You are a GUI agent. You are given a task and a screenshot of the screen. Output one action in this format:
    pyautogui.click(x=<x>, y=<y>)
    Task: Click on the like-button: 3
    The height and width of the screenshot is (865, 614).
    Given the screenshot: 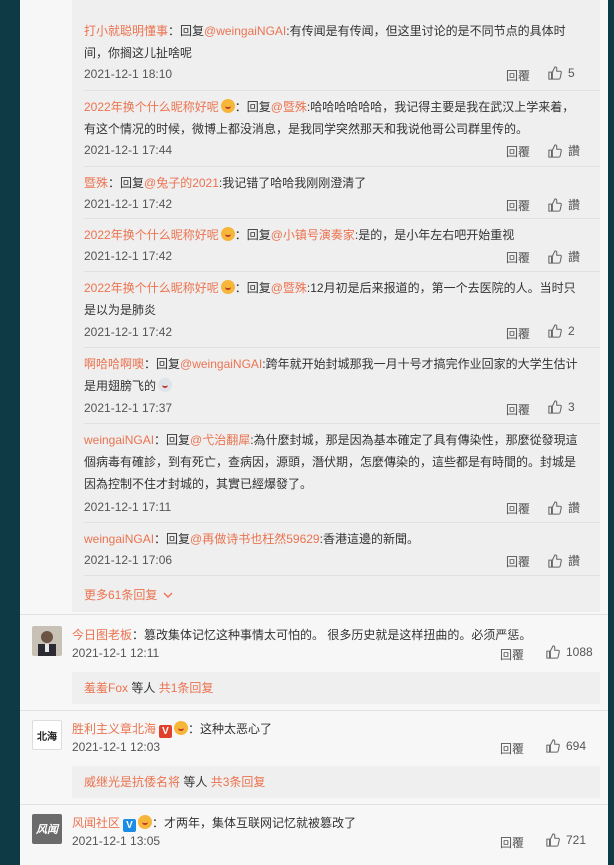 What is the action you would take?
    pyautogui.click(x=561, y=407)
    